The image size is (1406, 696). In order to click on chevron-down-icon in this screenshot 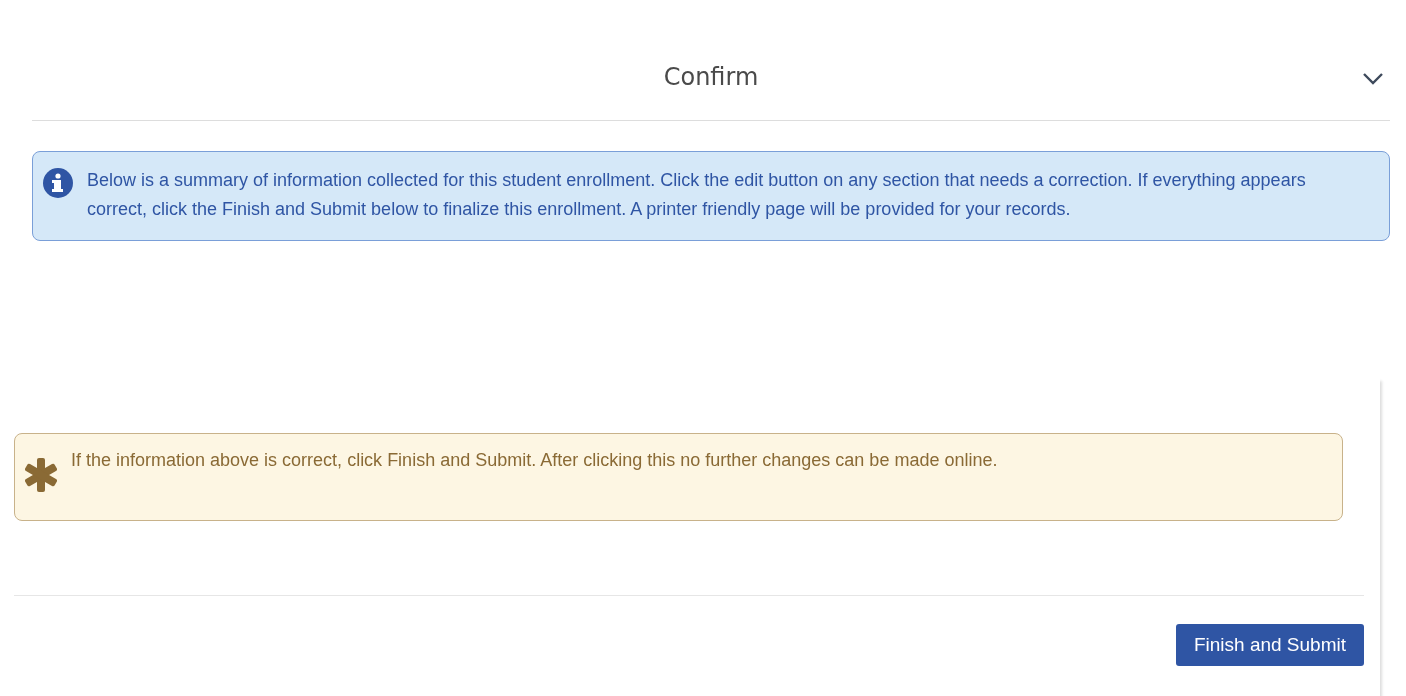, I will do `click(1373, 79)`.